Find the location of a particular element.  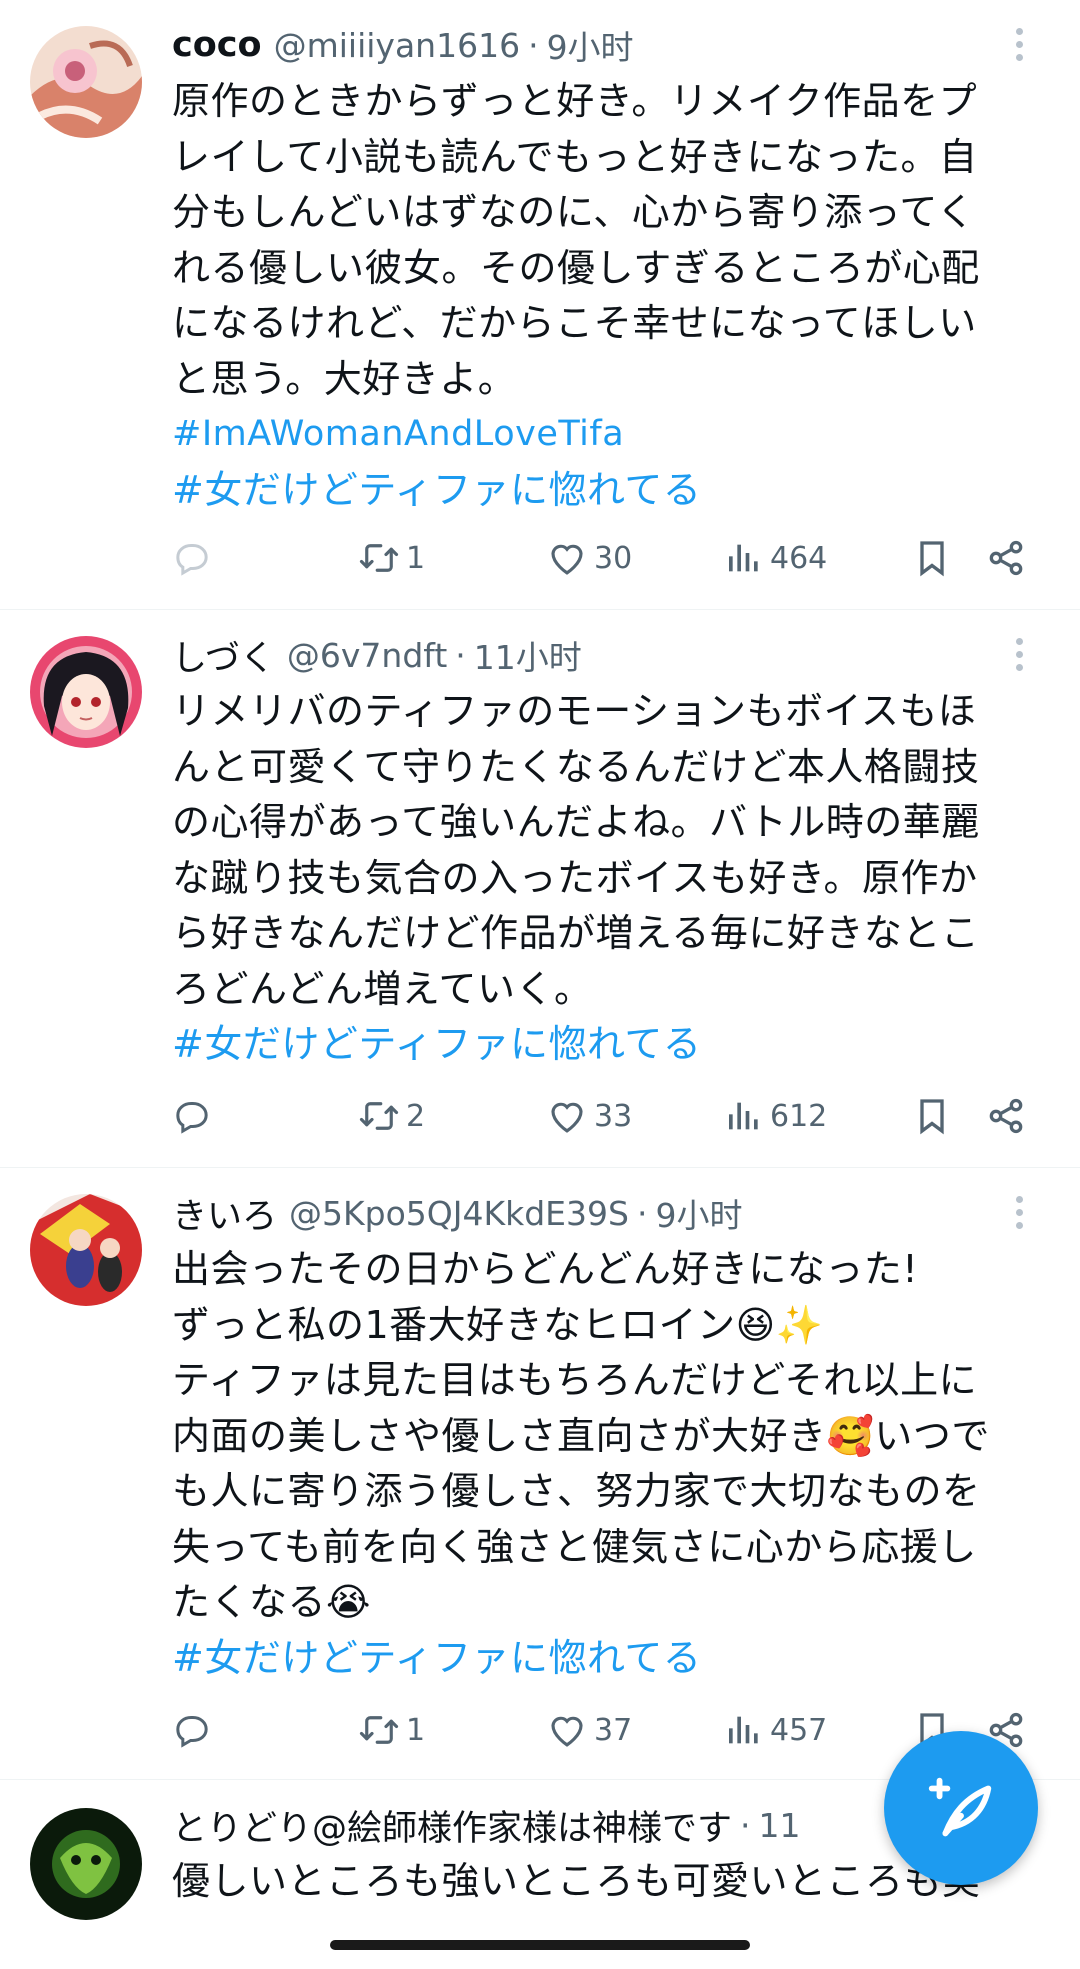

tweet-actions: 2 33 612 is located at coordinates (606, 1116).